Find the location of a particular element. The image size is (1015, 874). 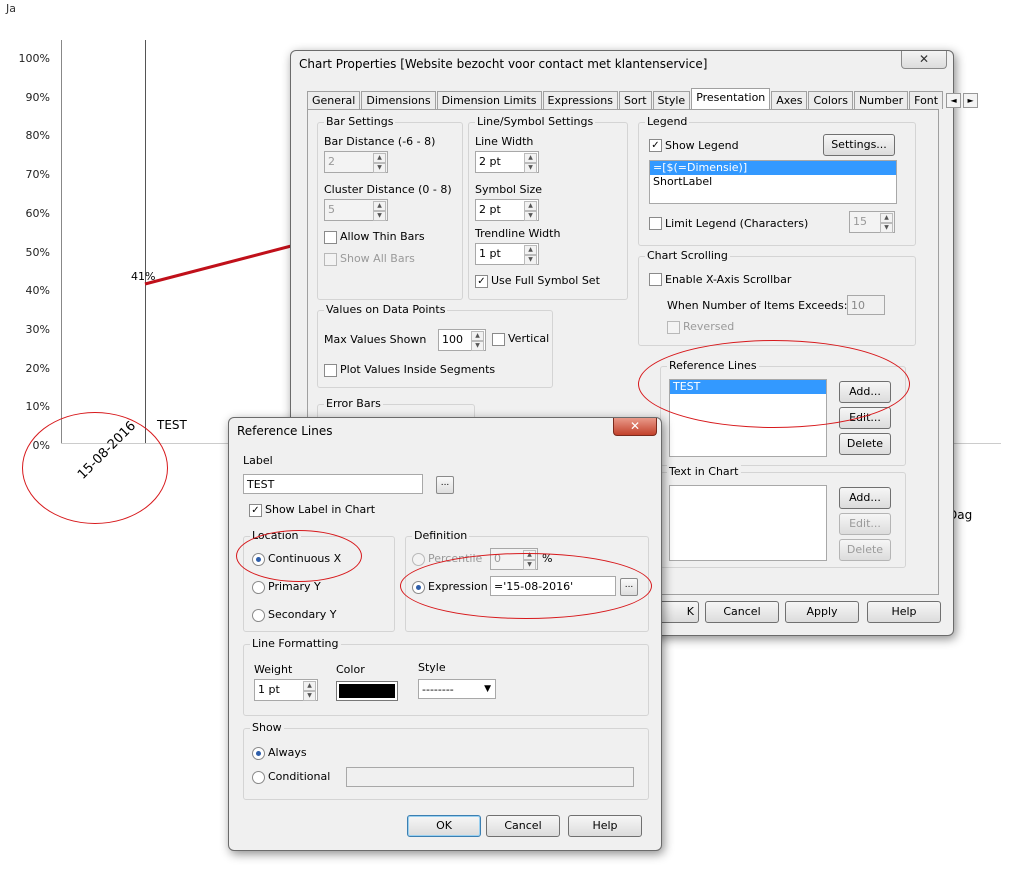

tab-font: Font is located at coordinates (926, 100).